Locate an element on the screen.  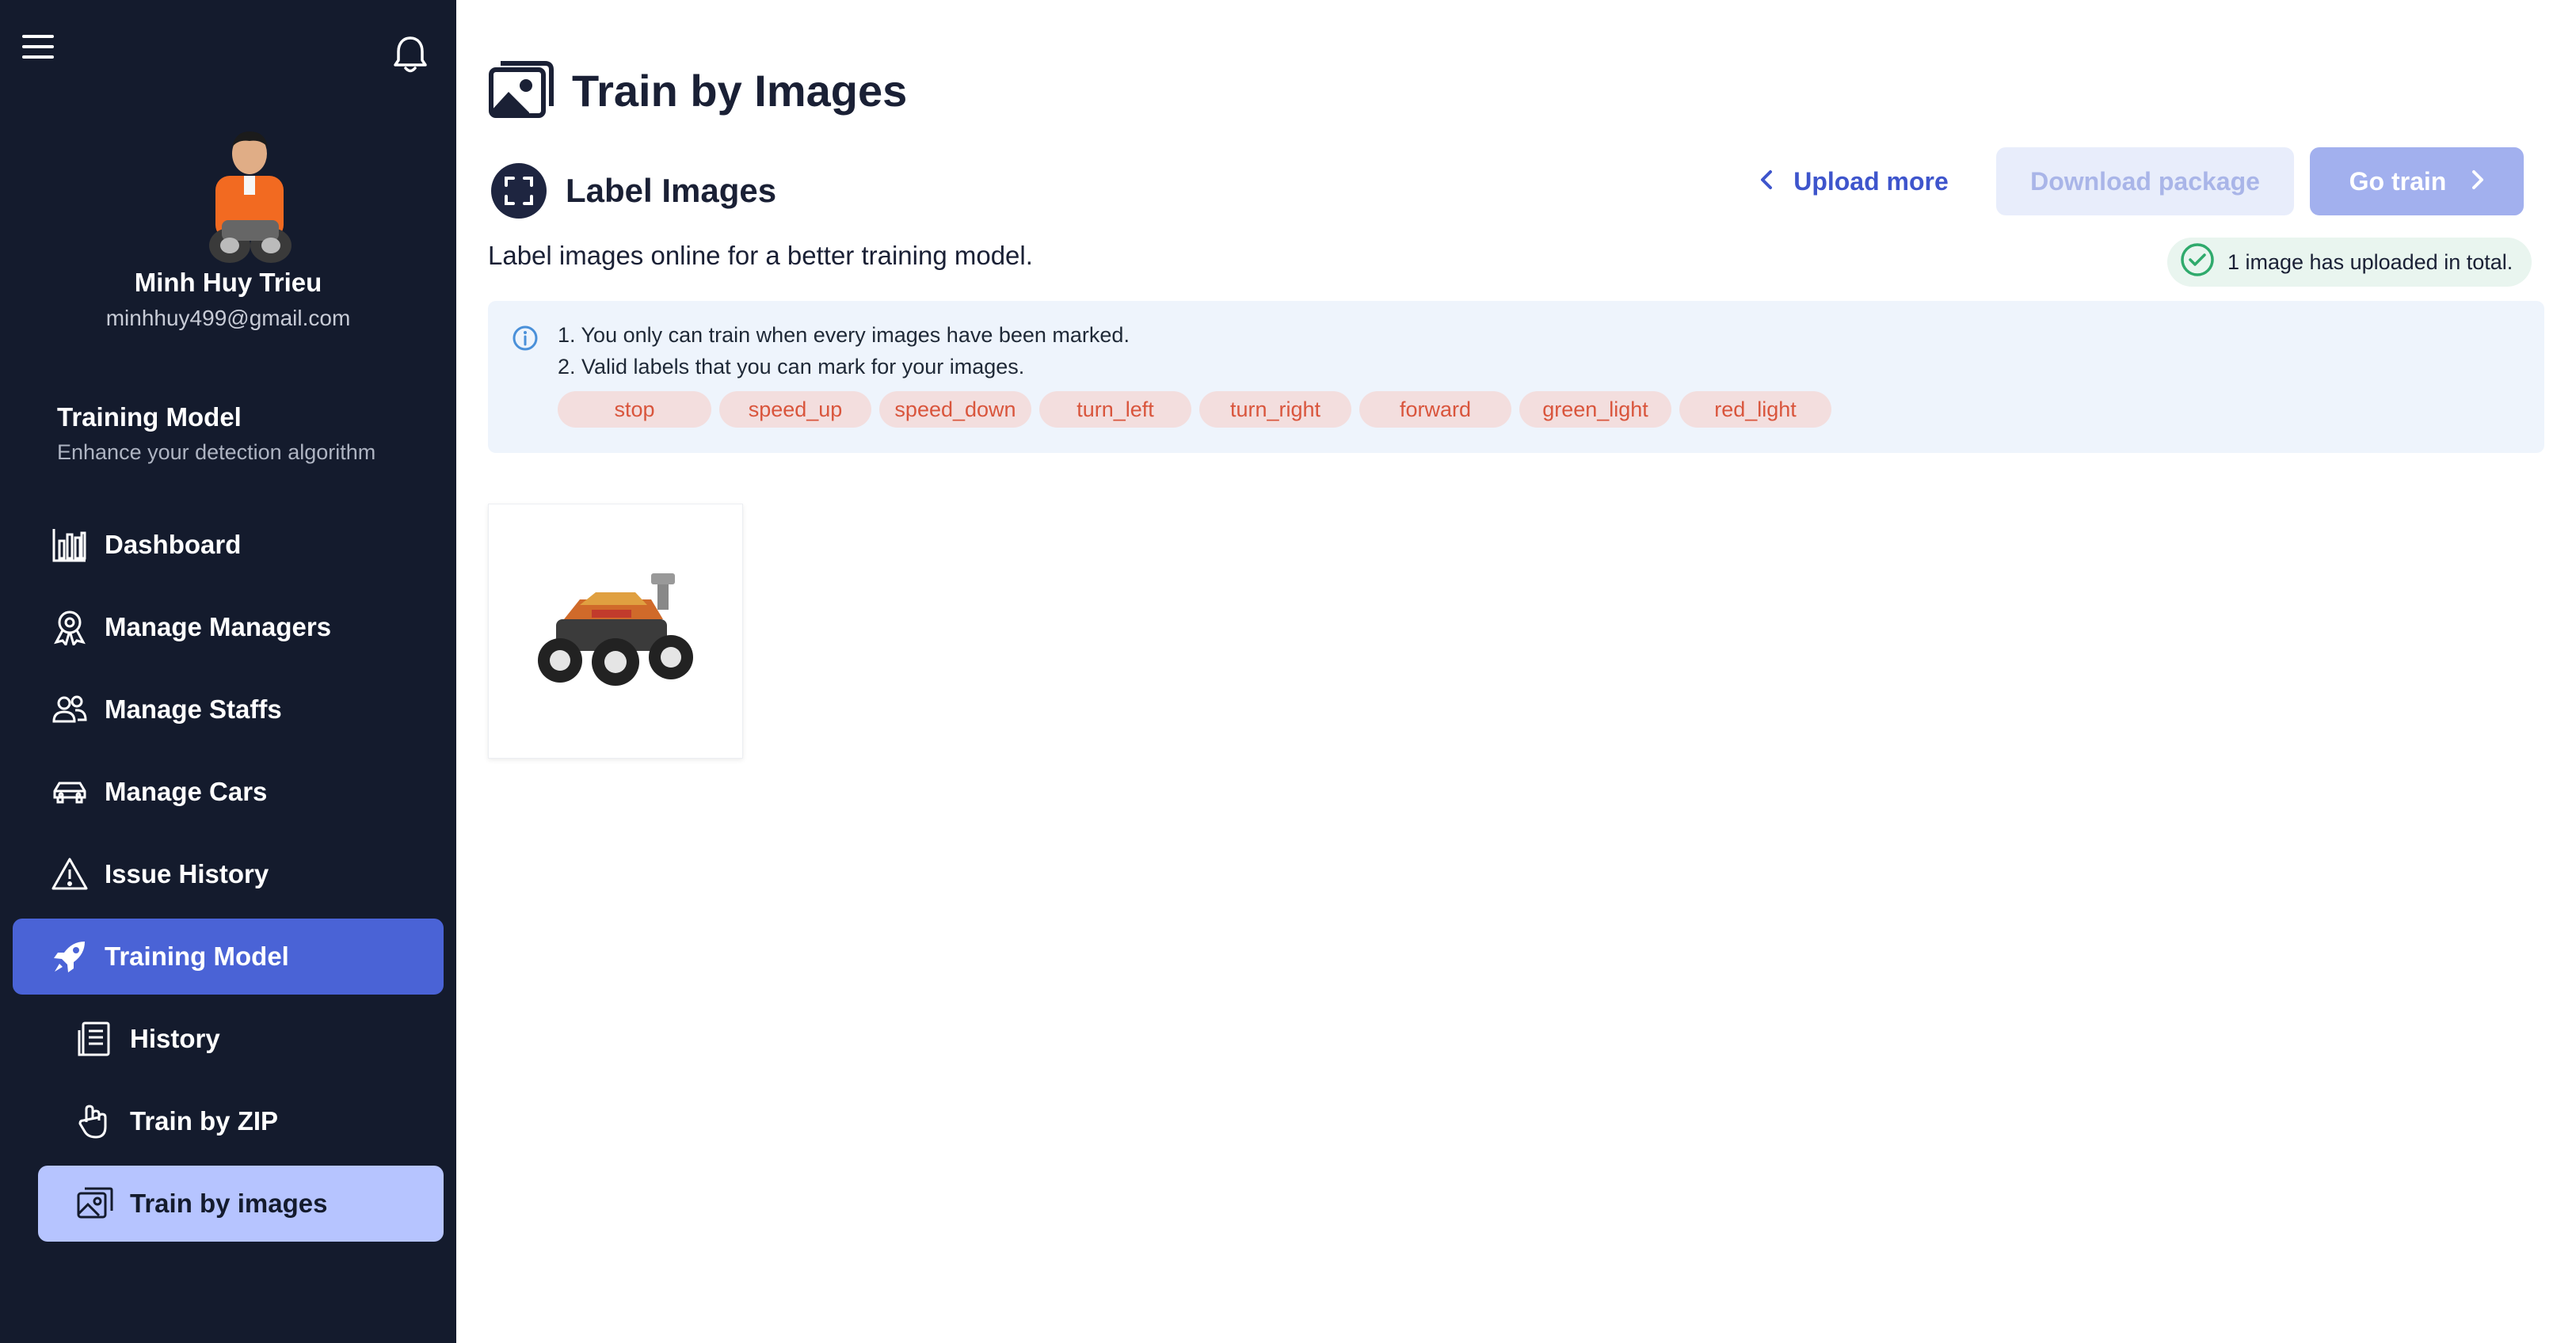
label-tag: forward is located at coordinates (1435, 409).